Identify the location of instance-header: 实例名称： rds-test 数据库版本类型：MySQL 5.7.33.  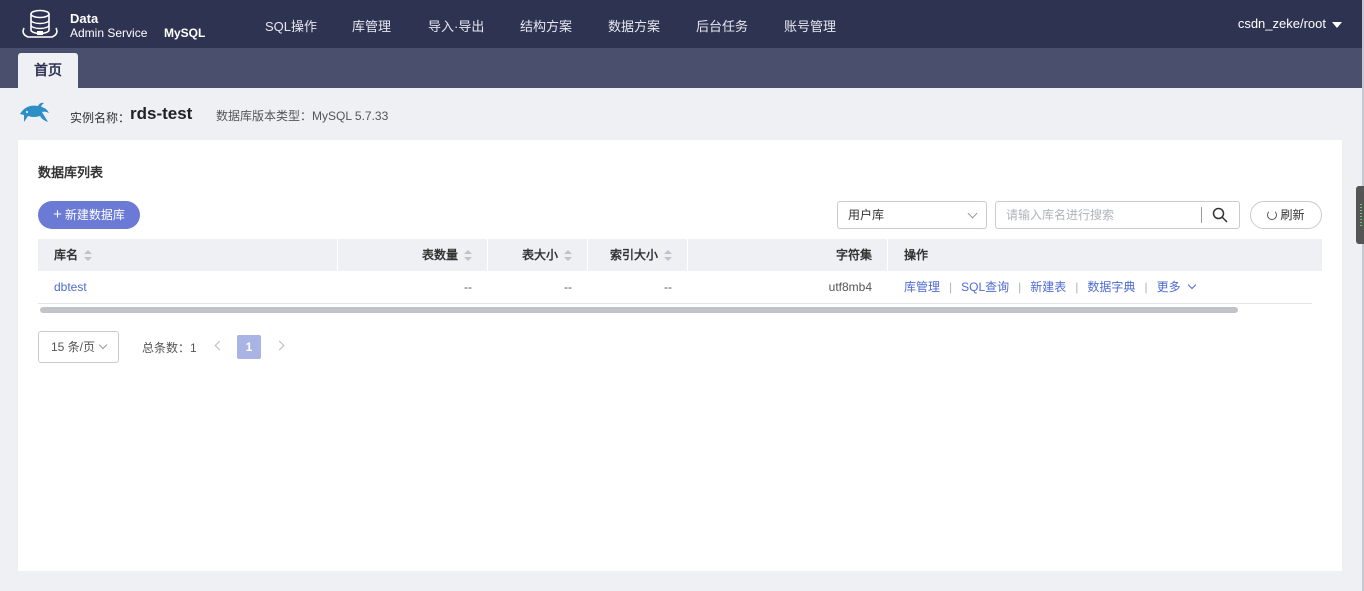
(318, 114).